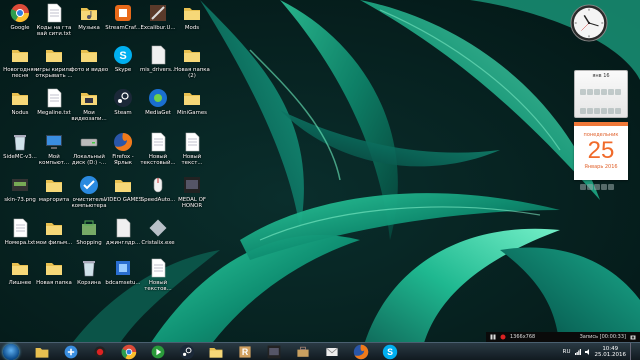 The image size is (640, 360). Describe the element at coordinates (54, 197) in the screenshot. I see `desktop-icon: маргорита` at that location.